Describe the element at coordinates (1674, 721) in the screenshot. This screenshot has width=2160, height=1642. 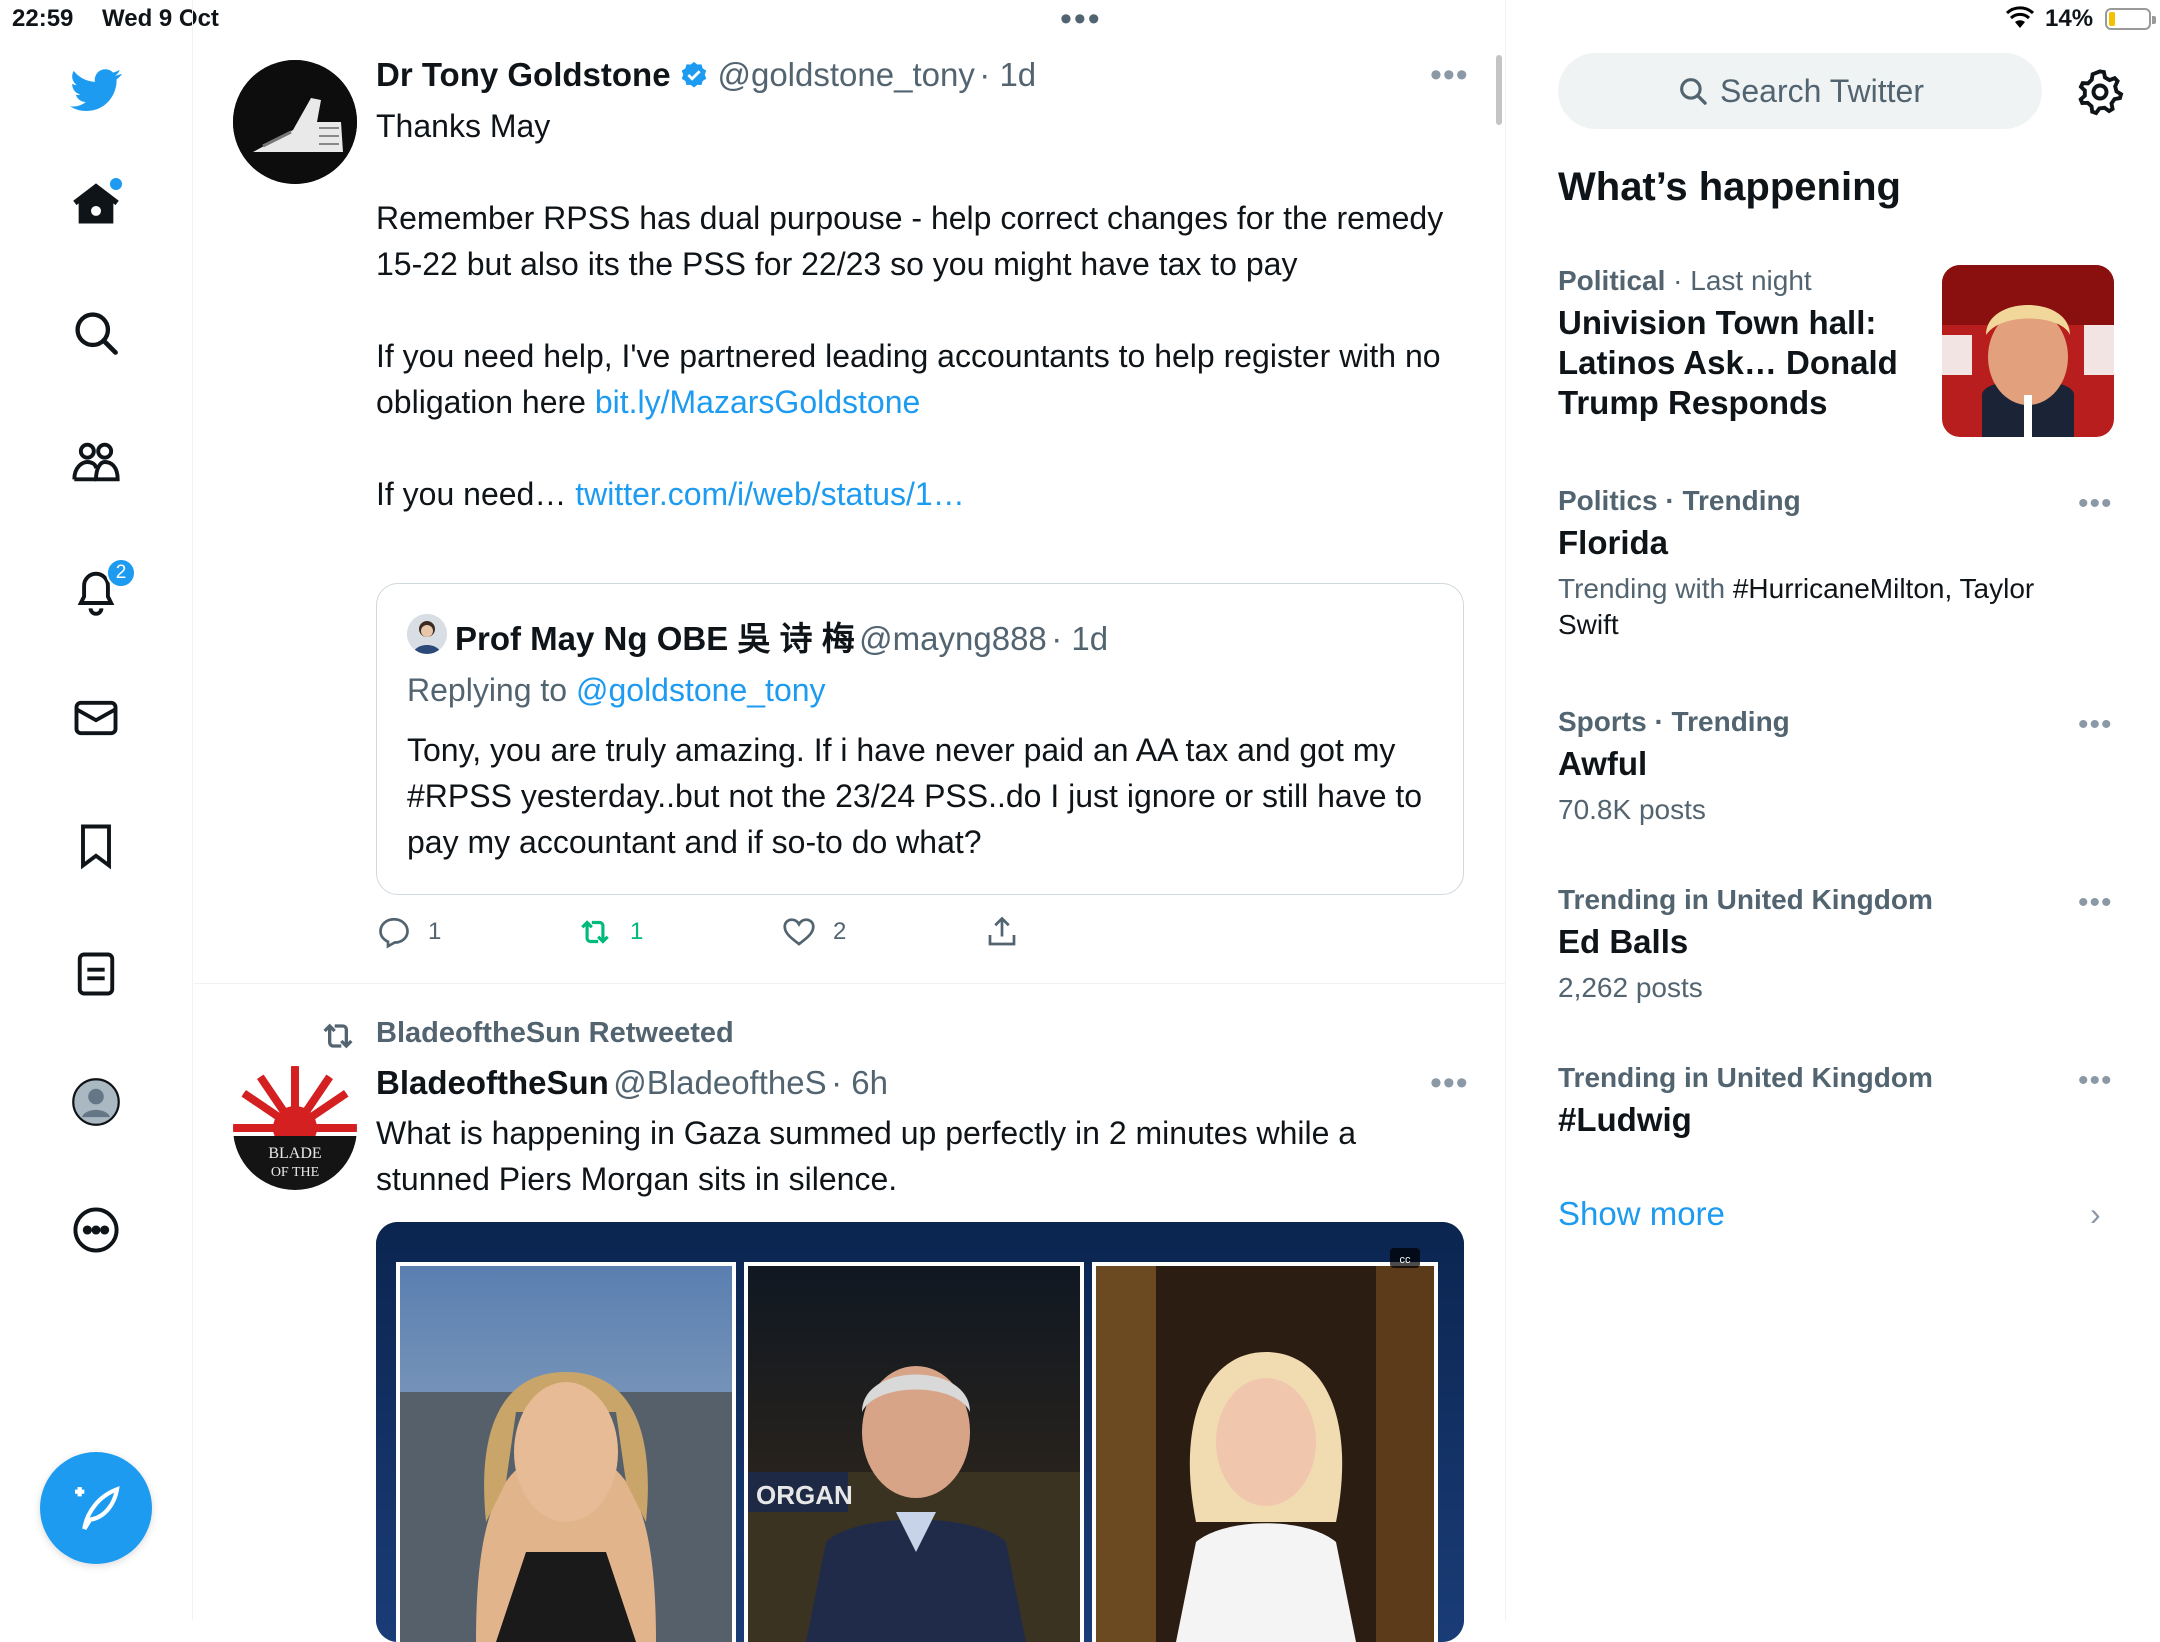
I see `trend-category: Sports · Trending` at that location.